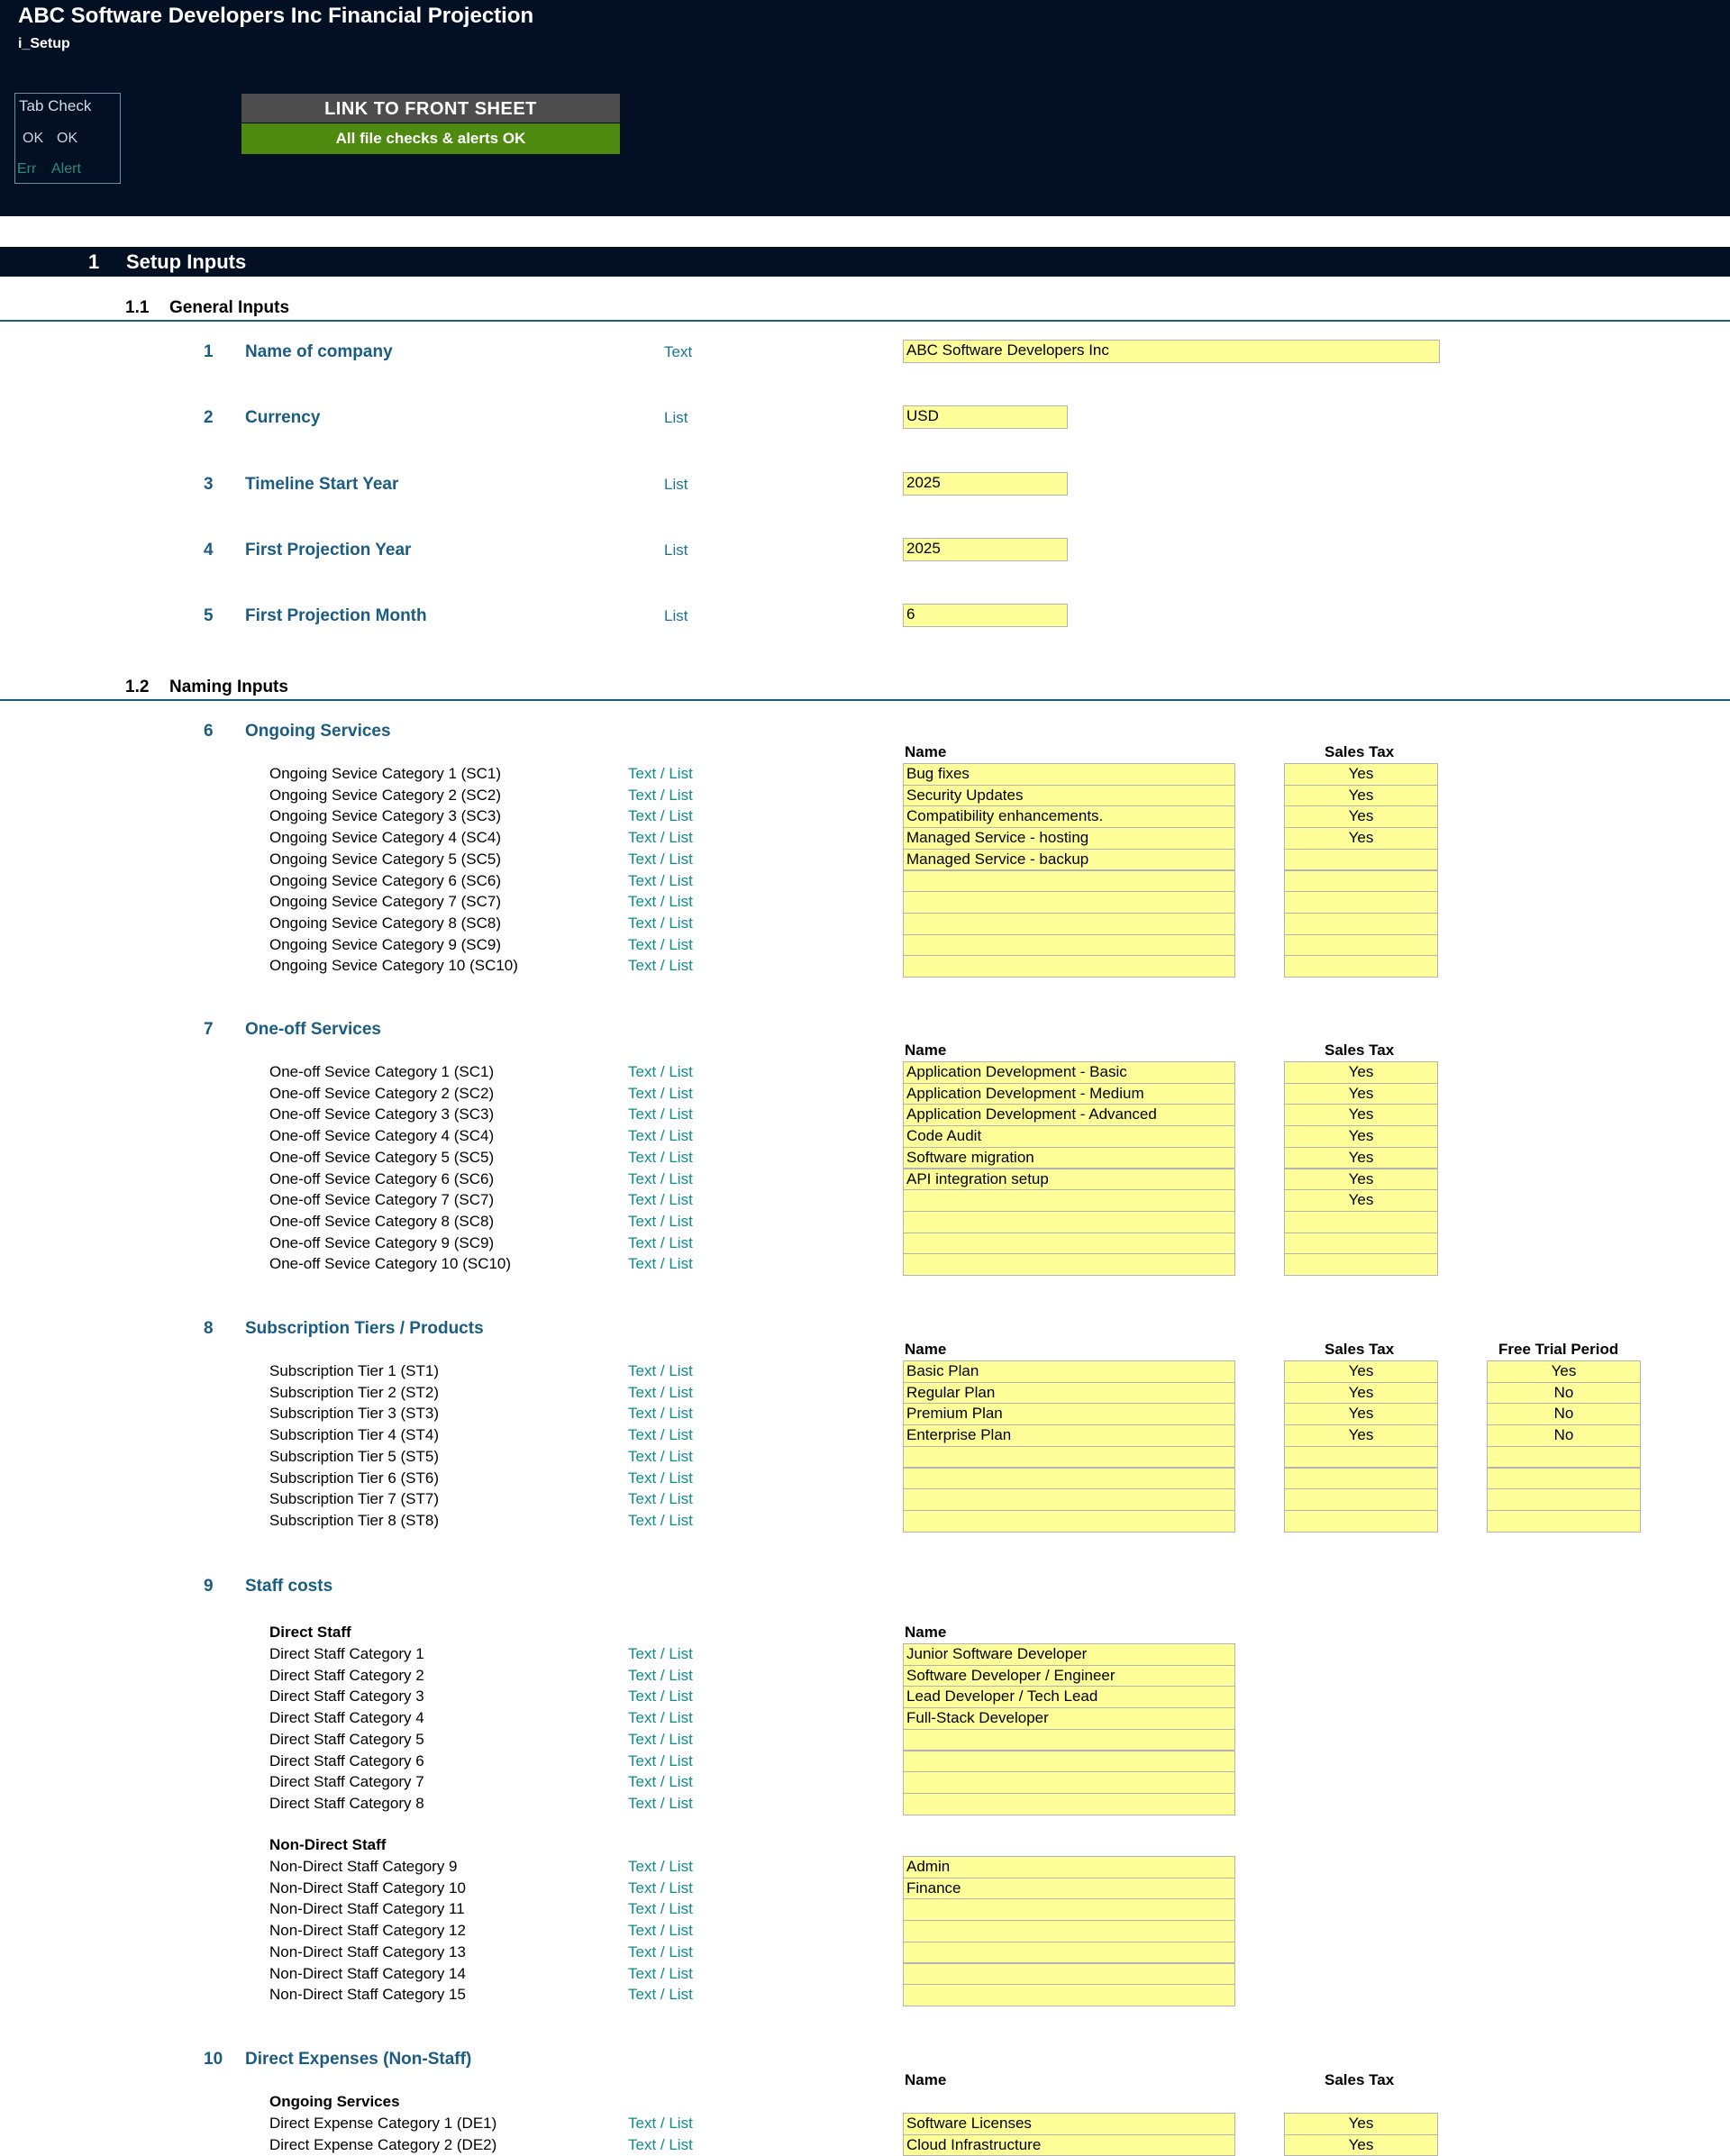  I want to click on name-cell: Junior Software Developer, so click(1069, 1654).